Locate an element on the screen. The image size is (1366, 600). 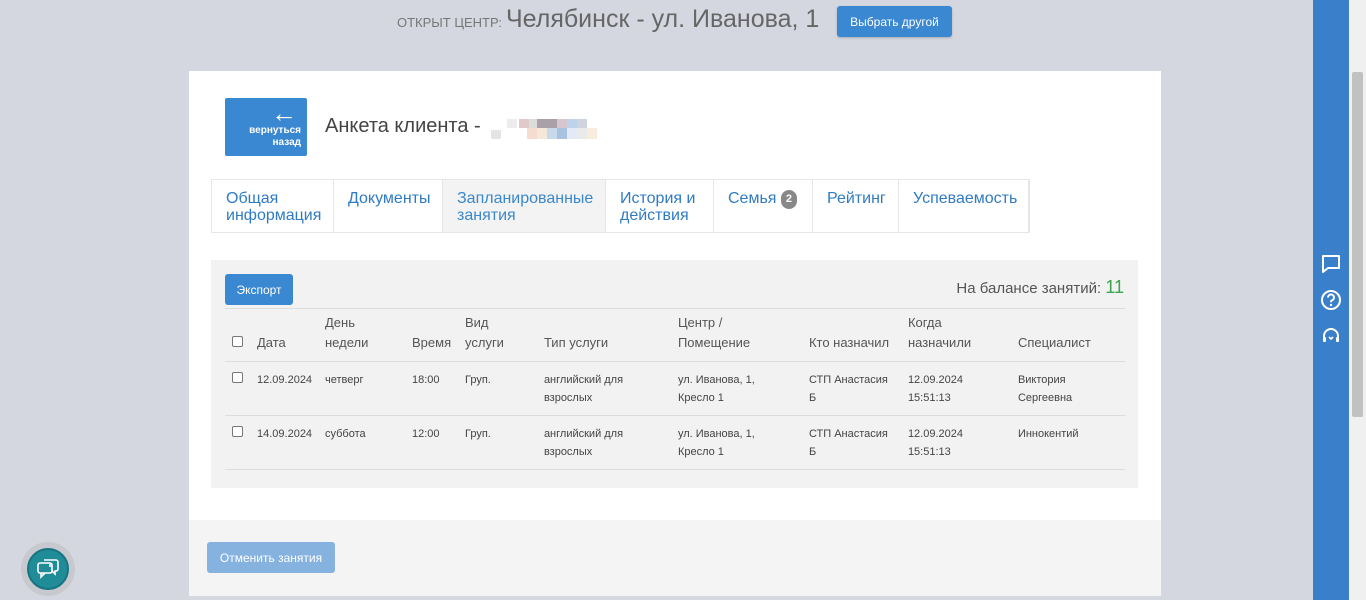
col-assigned-at: Когда назначили is located at coordinates (958, 335).